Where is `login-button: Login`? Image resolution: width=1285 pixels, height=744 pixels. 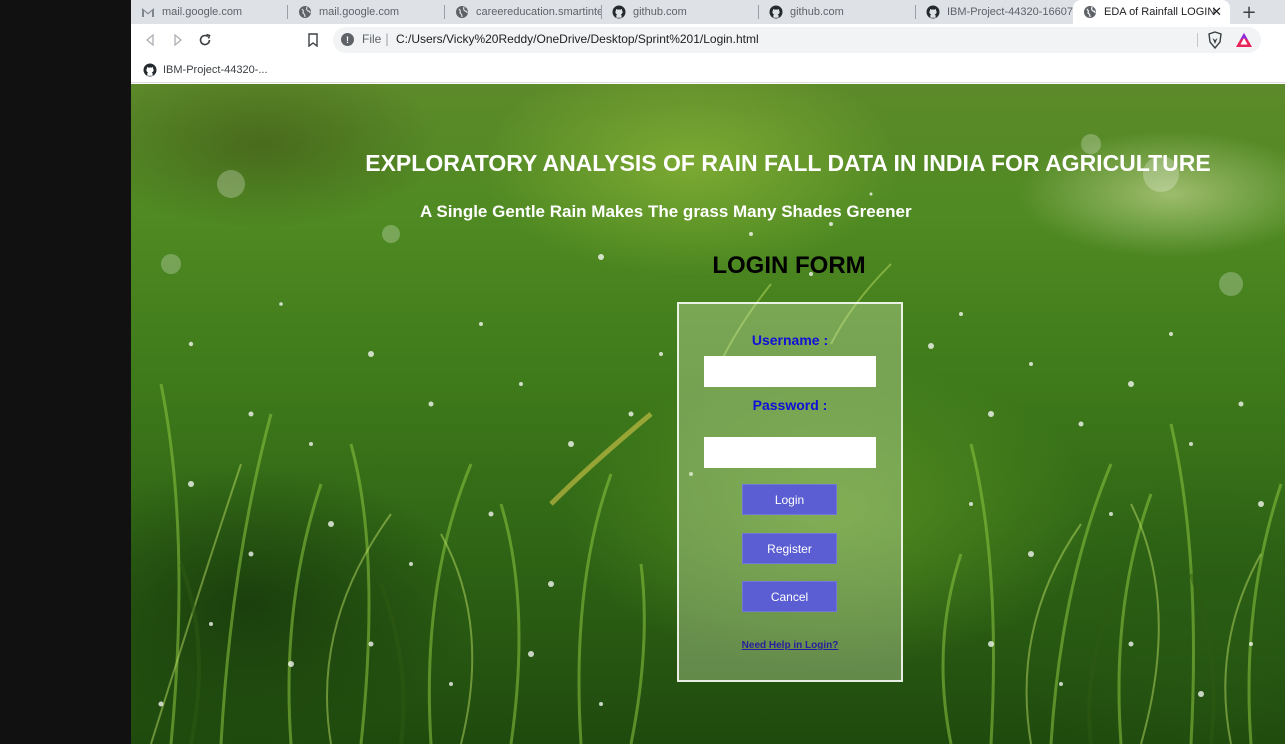
login-button: Login is located at coordinates (789, 499).